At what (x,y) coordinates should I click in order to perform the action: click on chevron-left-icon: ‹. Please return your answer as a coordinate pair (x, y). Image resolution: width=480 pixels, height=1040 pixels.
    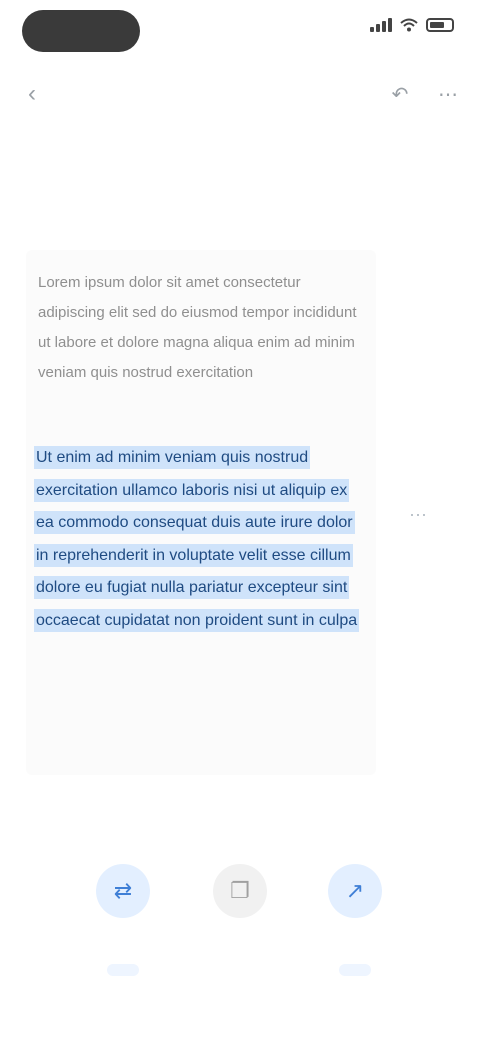
    Looking at the image, I should click on (32, 93).